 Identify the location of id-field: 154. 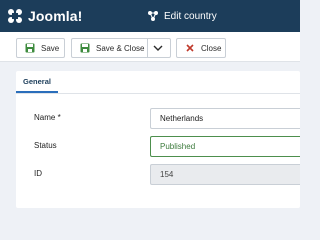
(225, 174).